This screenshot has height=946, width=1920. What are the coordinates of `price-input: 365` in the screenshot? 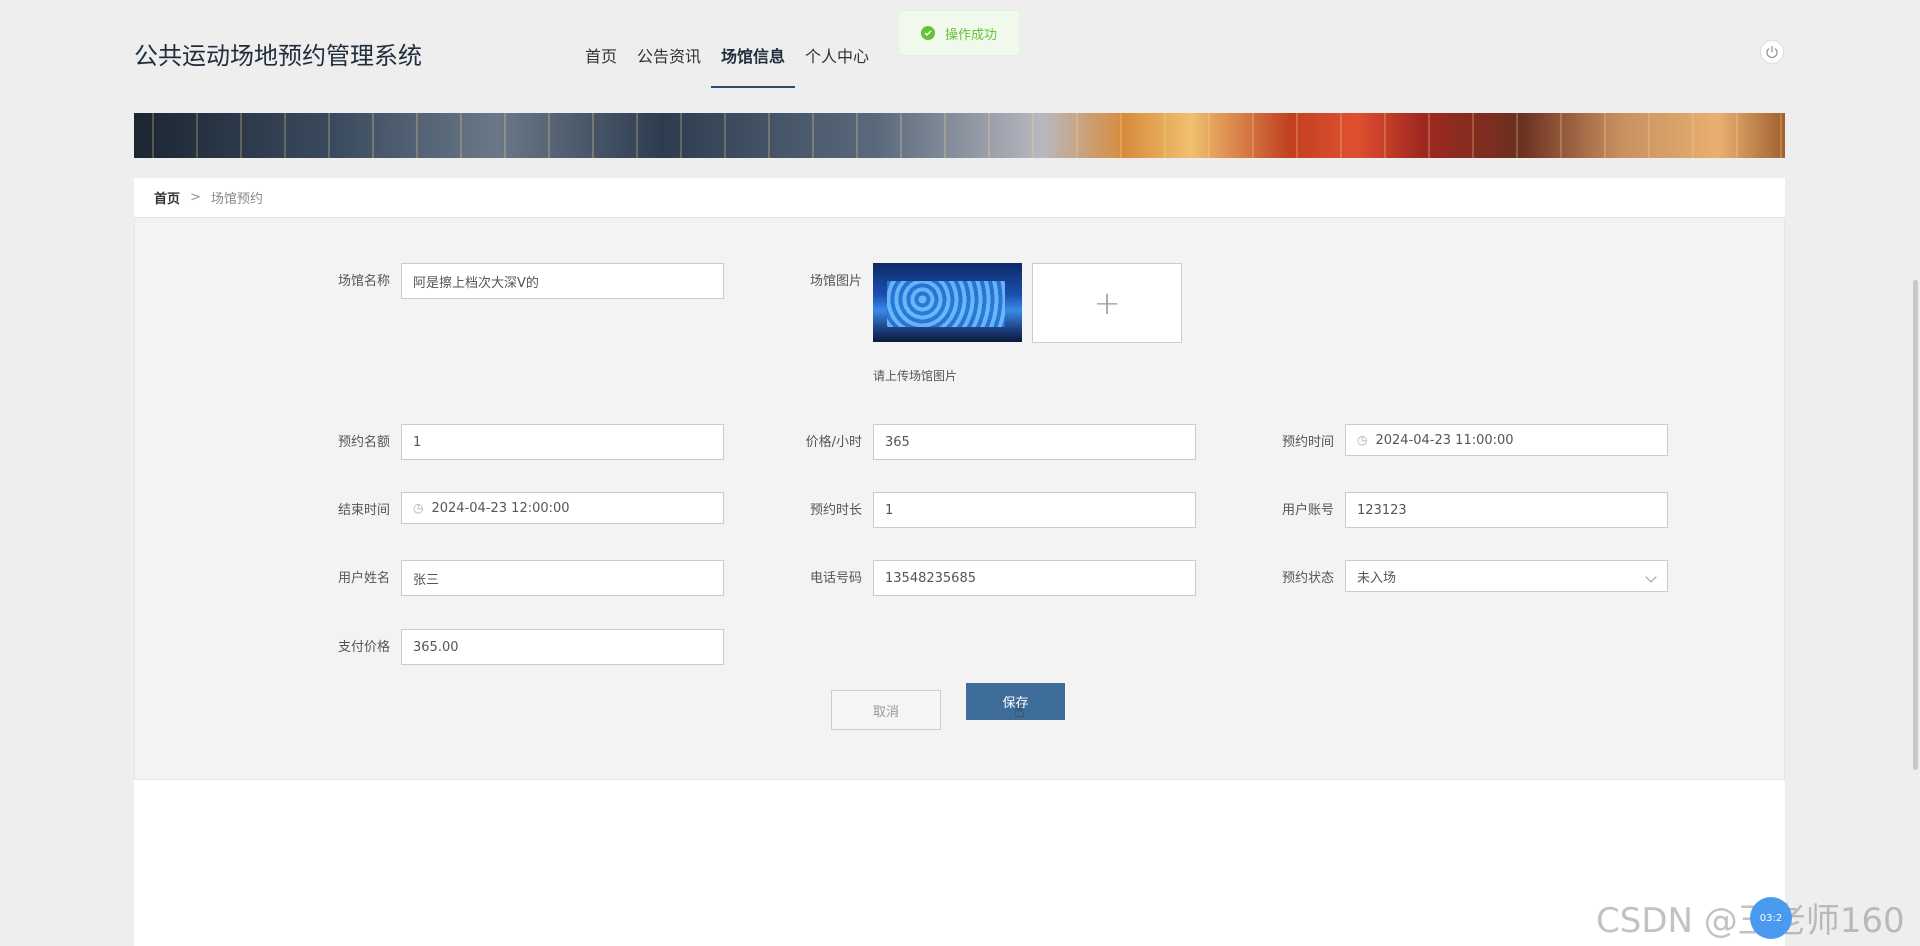 It's located at (1034, 442).